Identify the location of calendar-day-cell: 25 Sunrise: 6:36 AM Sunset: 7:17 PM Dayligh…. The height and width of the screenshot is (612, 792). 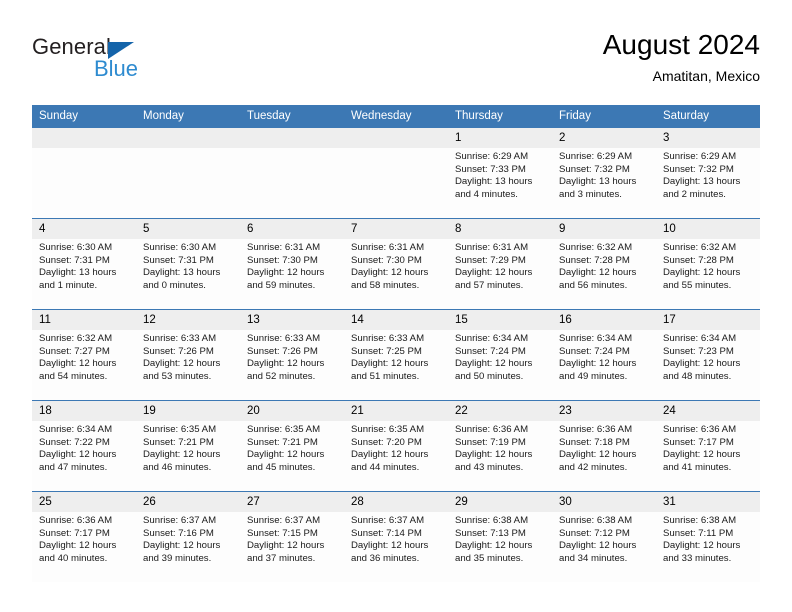
(84, 536).